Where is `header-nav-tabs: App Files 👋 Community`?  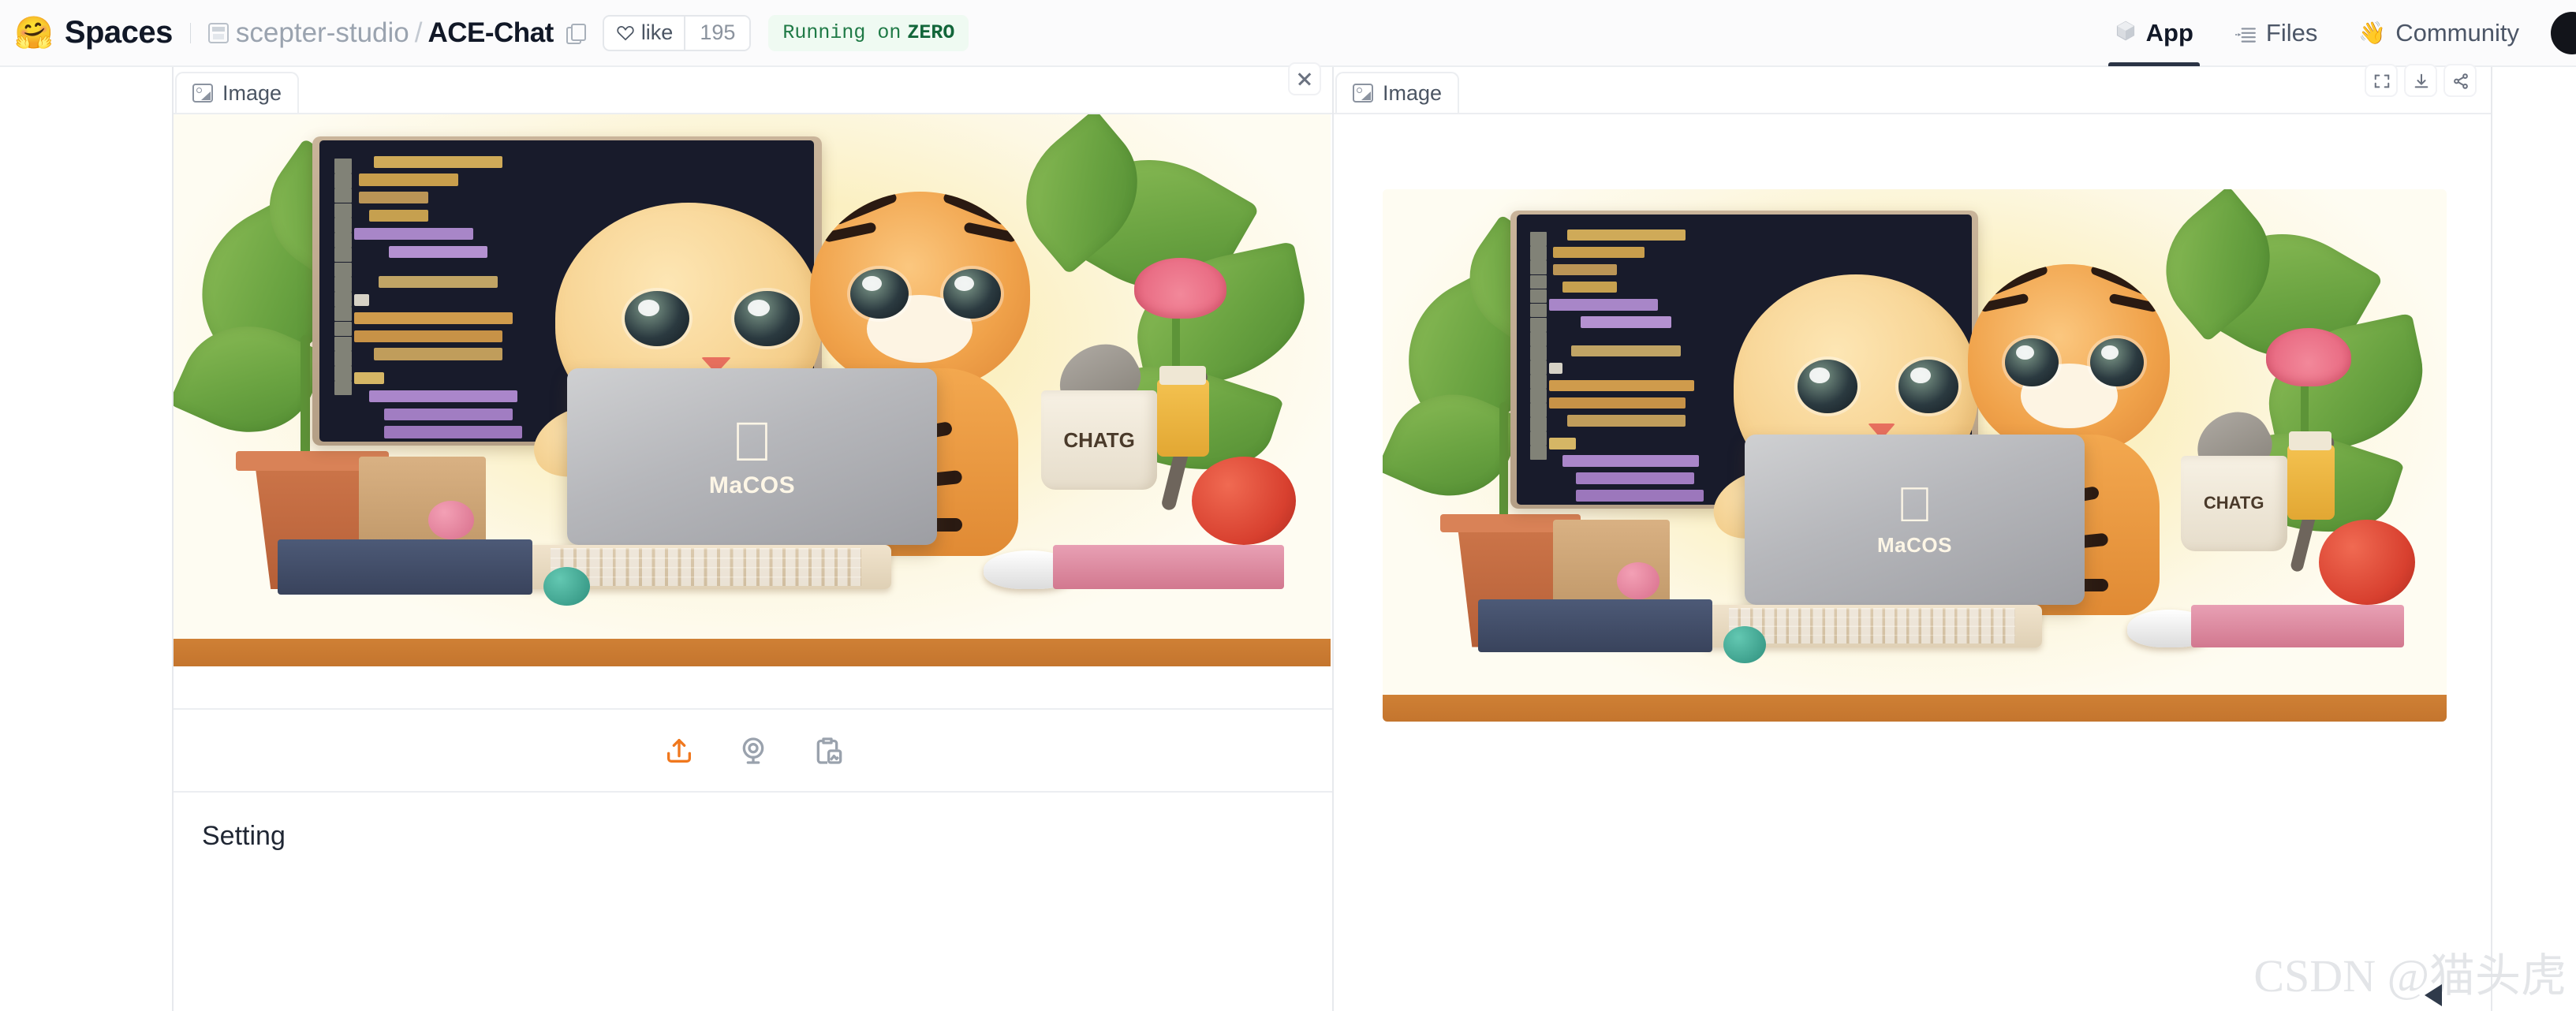
header-nav-tabs: App Files 👋 Community is located at coordinates (2335, 33).